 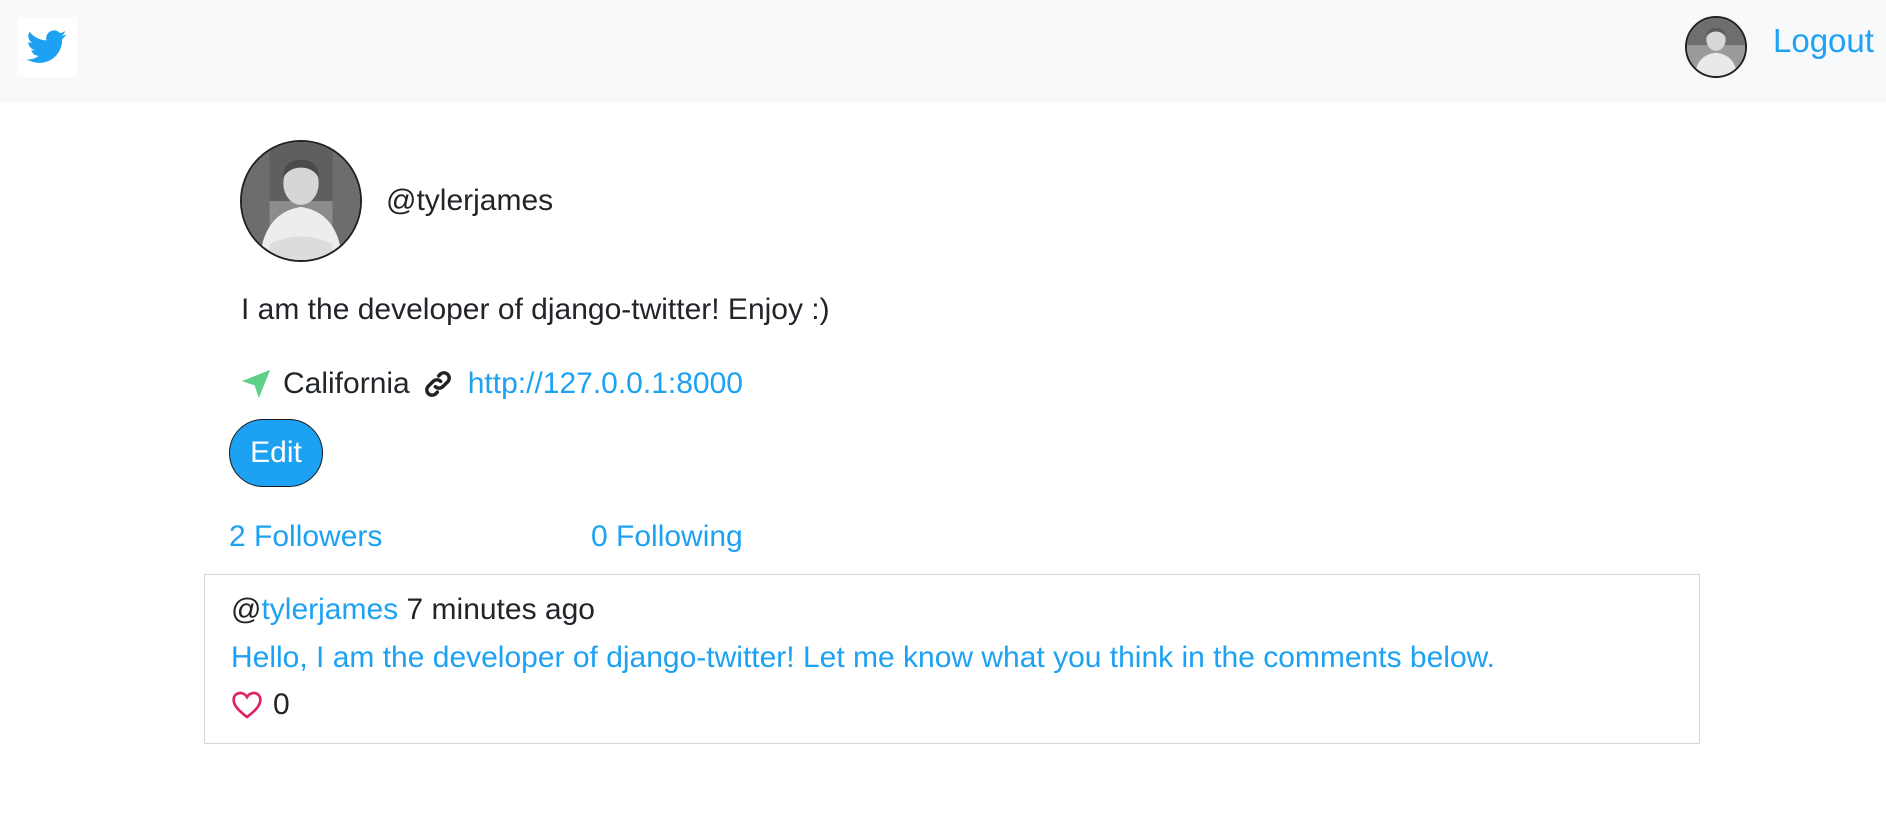 What do you see at coordinates (256, 384) in the screenshot?
I see `location-arrow-icon` at bounding box center [256, 384].